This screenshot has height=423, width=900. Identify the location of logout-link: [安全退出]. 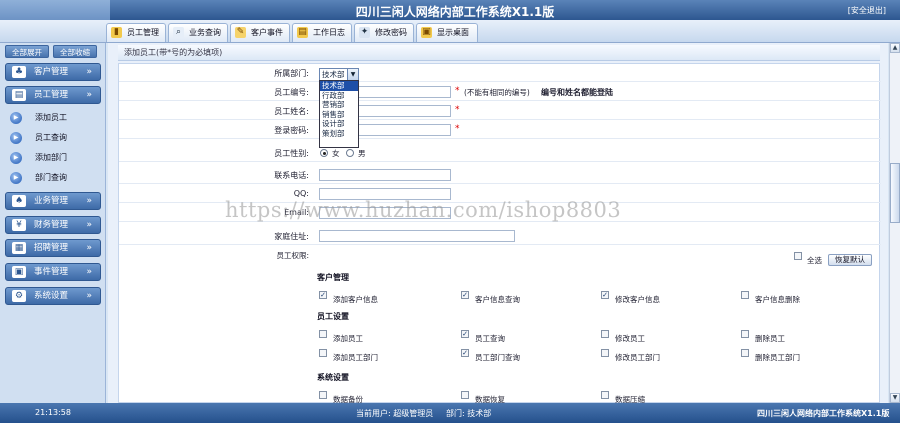
(867, 10).